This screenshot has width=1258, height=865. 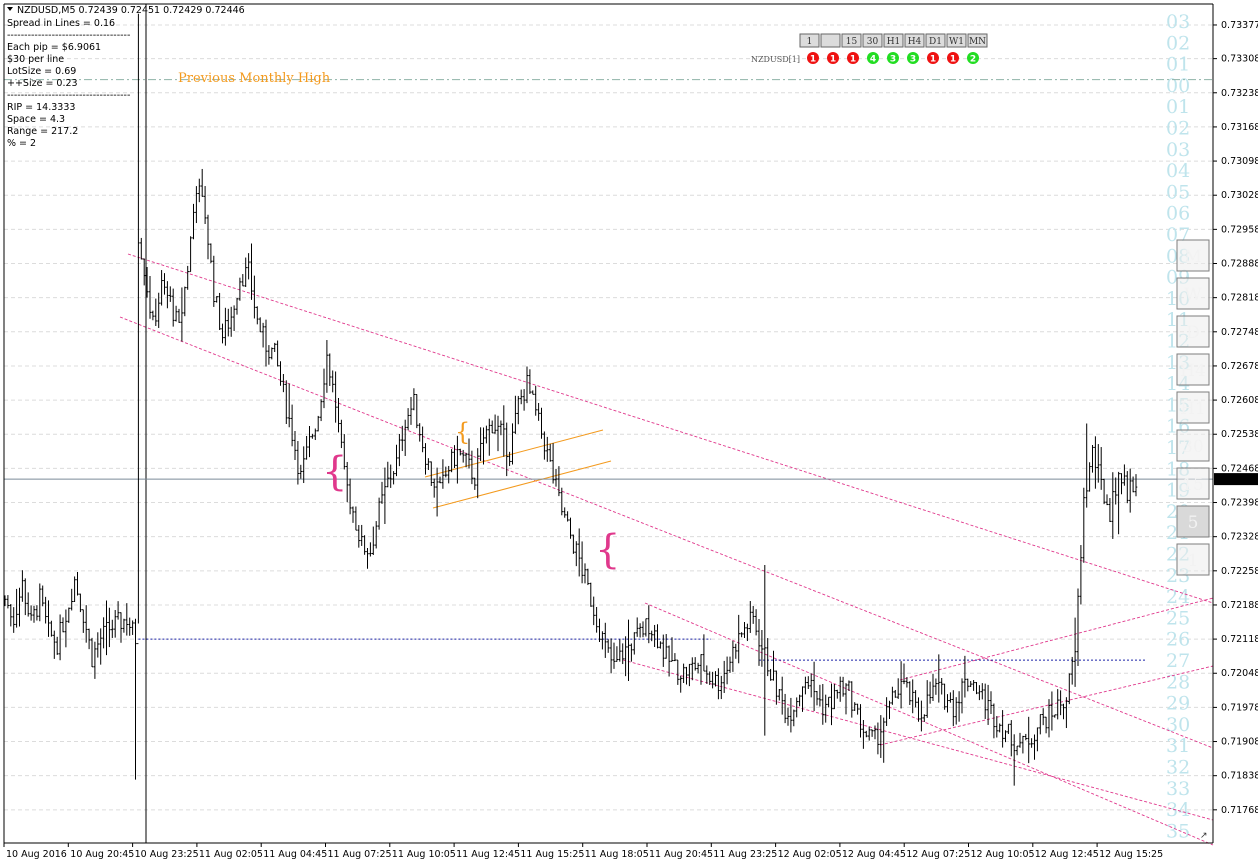 I want to click on info-line: $30 per line, so click(x=35, y=59).